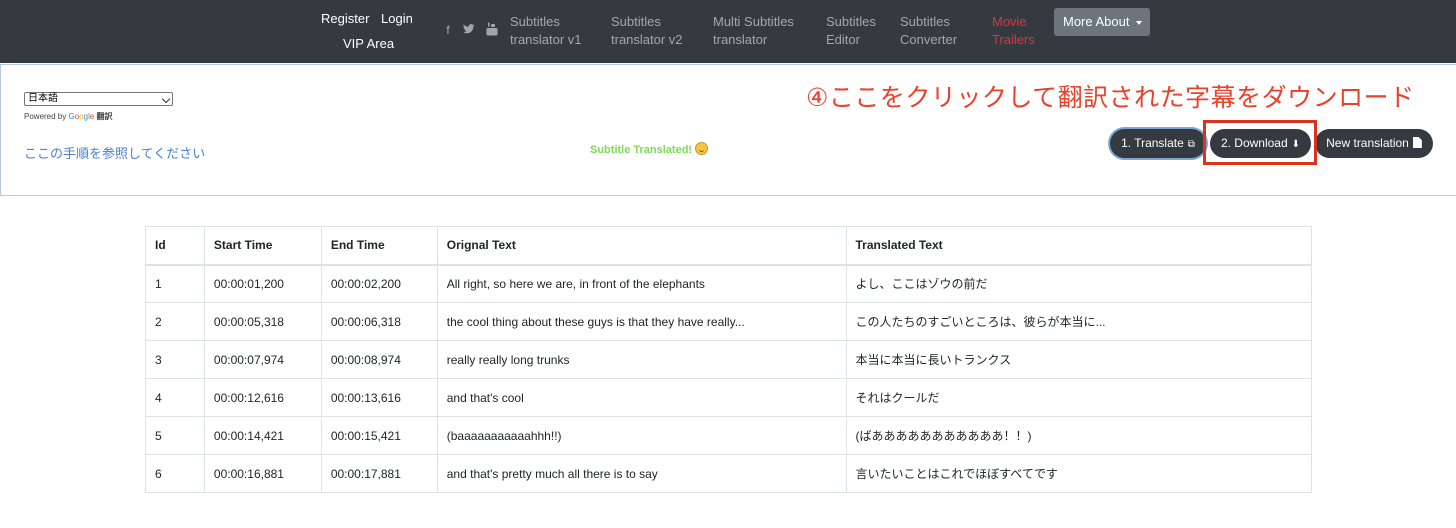  I want to click on header-end-time: End Time, so click(379, 246).